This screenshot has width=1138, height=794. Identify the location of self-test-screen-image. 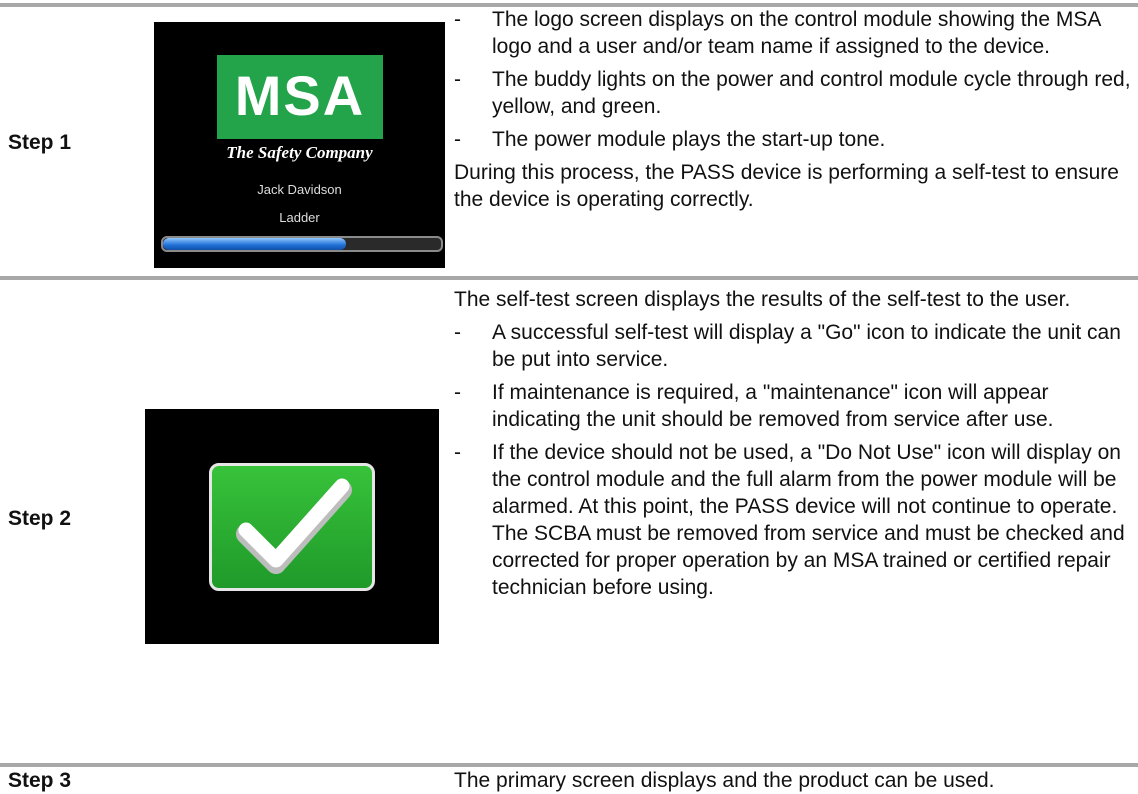
(292, 526).